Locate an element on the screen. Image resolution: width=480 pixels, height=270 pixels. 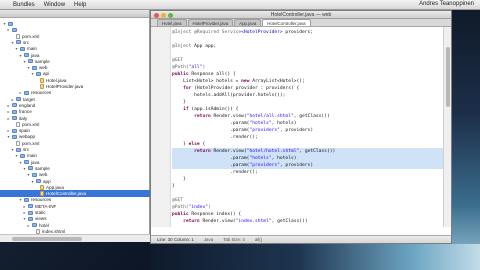
editor-tab: App.java is located at coordinates (248, 22).